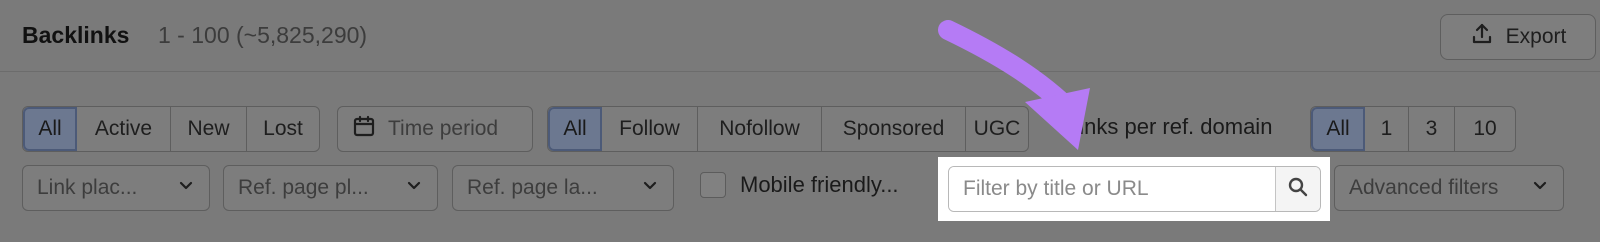  What do you see at coordinates (997, 129) in the screenshot?
I see `link-type-option-ugc: UGC` at bounding box center [997, 129].